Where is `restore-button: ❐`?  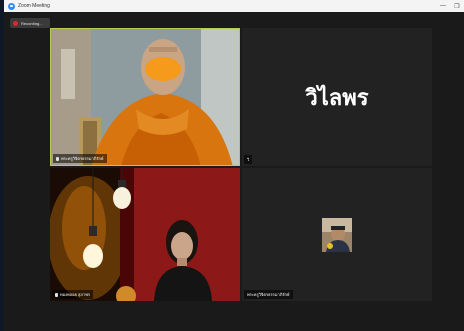 restore-button: ❐ is located at coordinates (457, 6).